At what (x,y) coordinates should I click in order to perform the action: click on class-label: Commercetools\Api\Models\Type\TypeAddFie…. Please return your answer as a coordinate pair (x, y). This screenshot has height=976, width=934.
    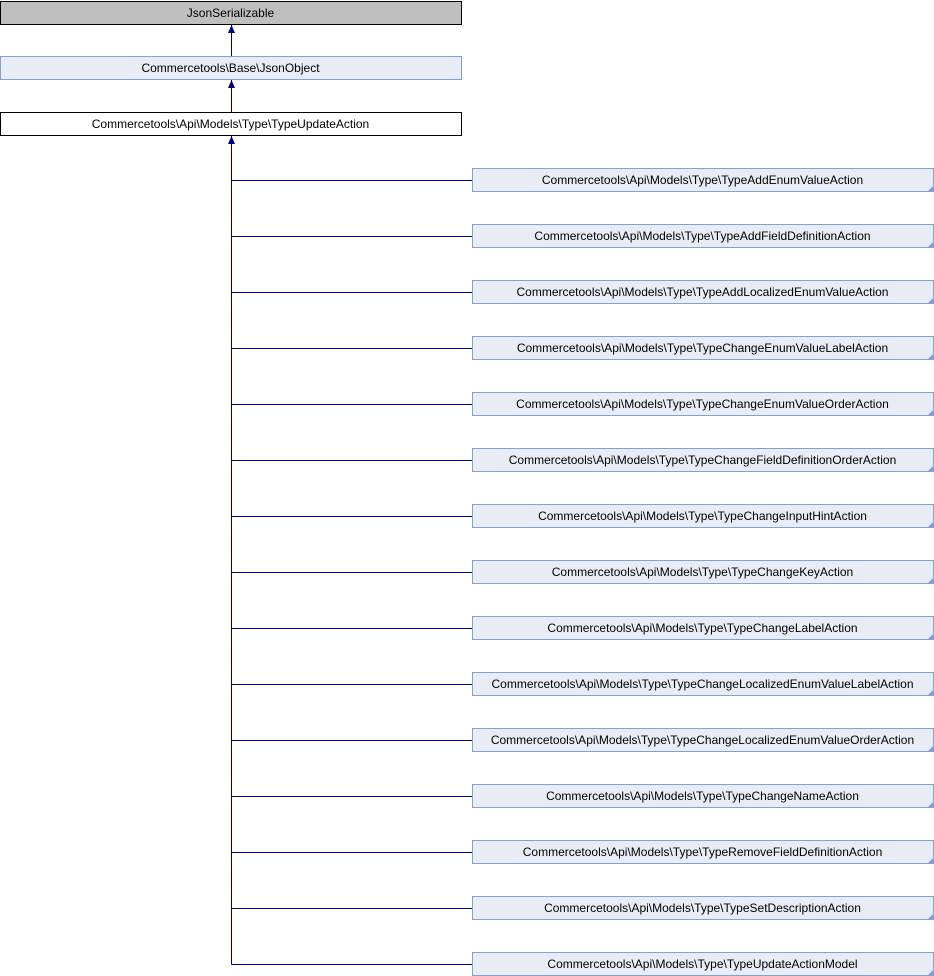
    Looking at the image, I should click on (702, 236).